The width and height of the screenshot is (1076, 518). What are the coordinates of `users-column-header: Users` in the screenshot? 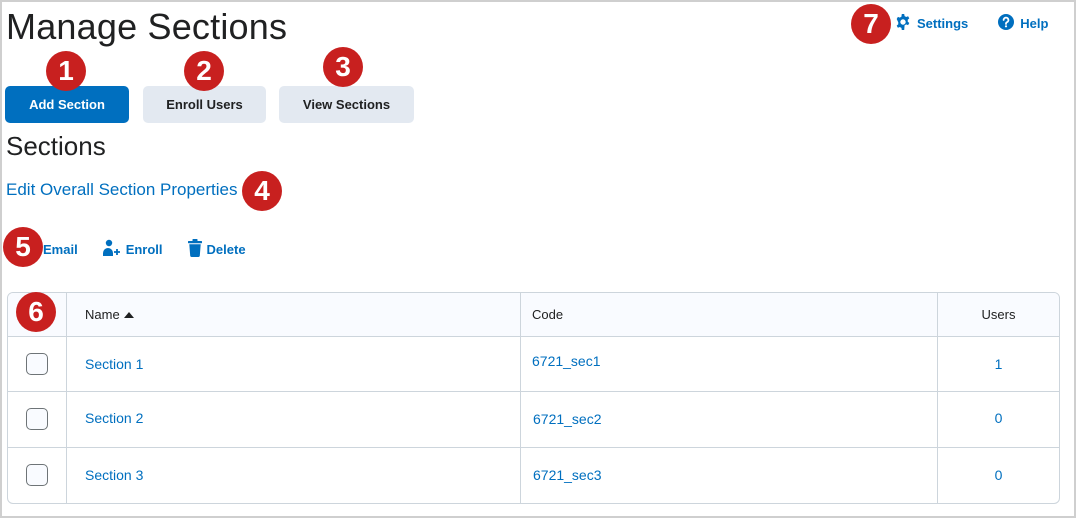 It's located at (998, 315).